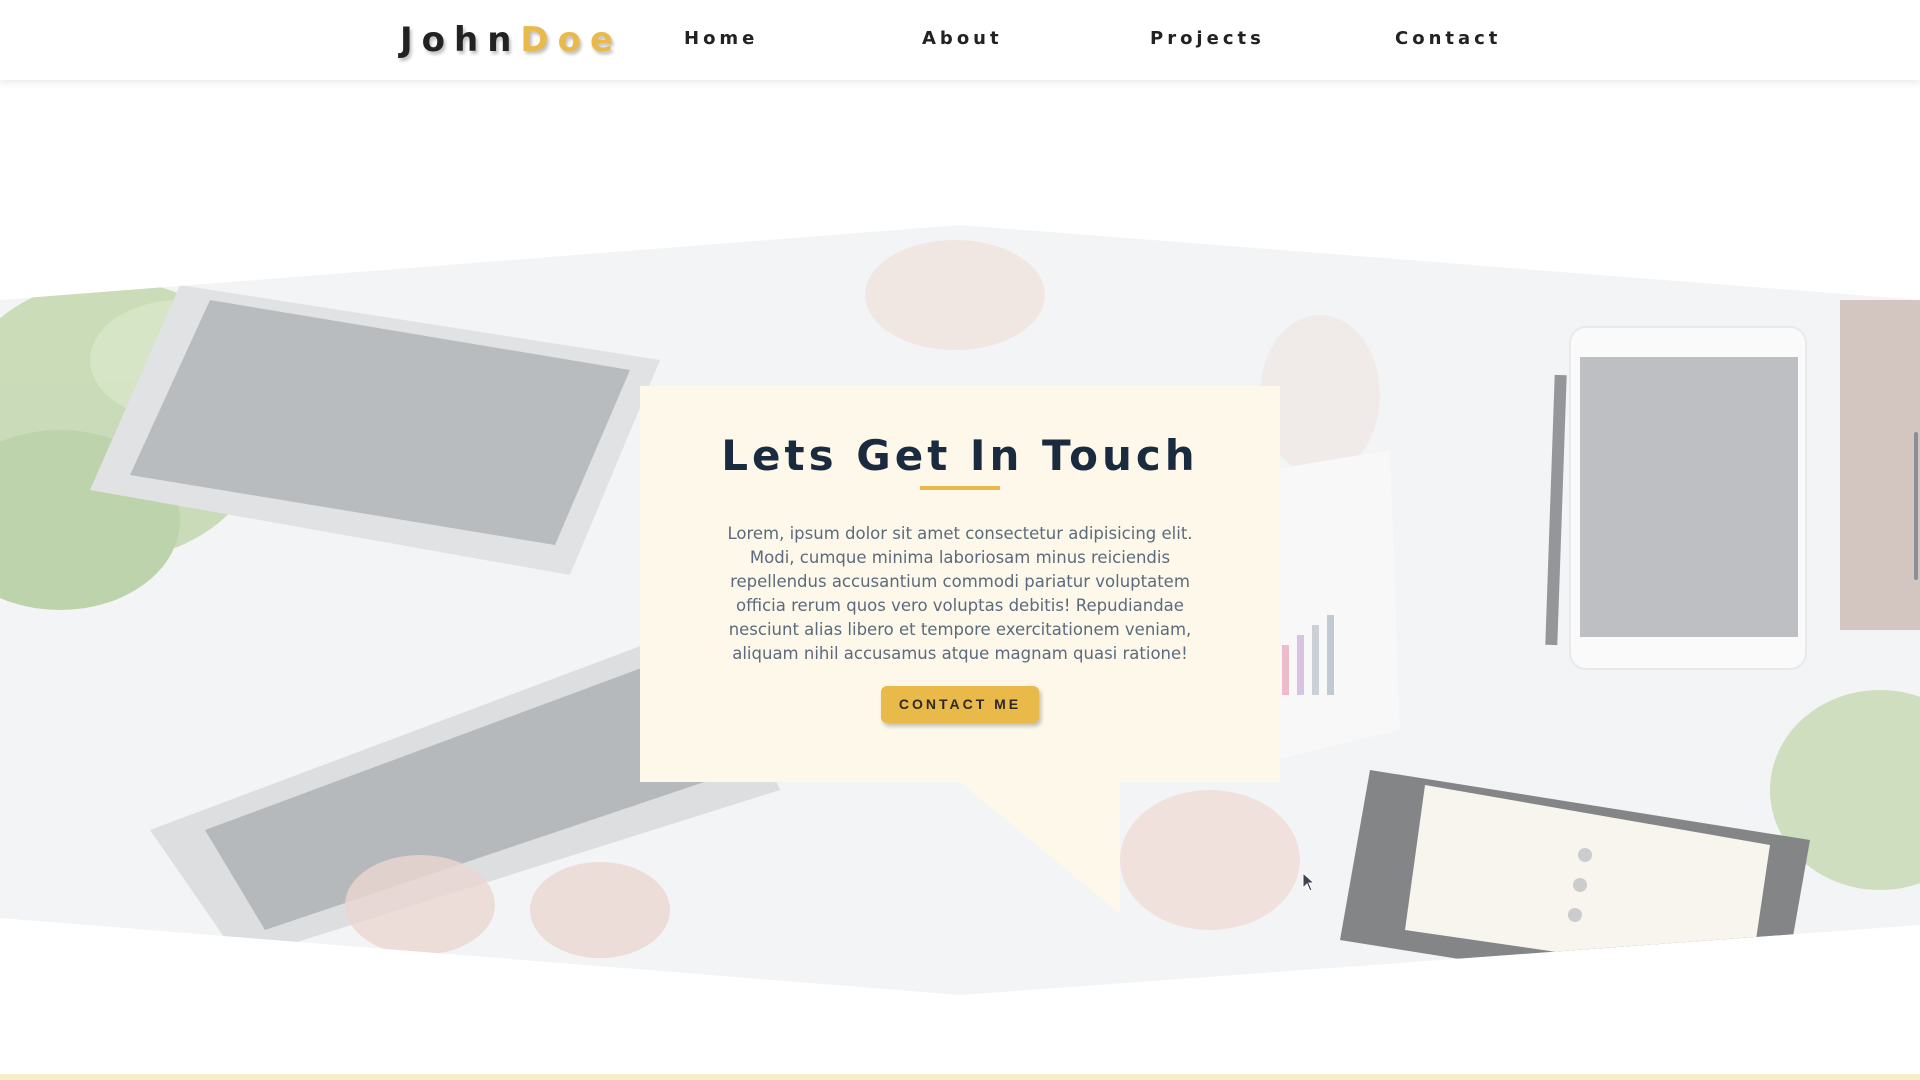 This screenshot has width=1920, height=1080. Describe the element at coordinates (960, 488) in the screenshot. I see `title-underline` at that location.